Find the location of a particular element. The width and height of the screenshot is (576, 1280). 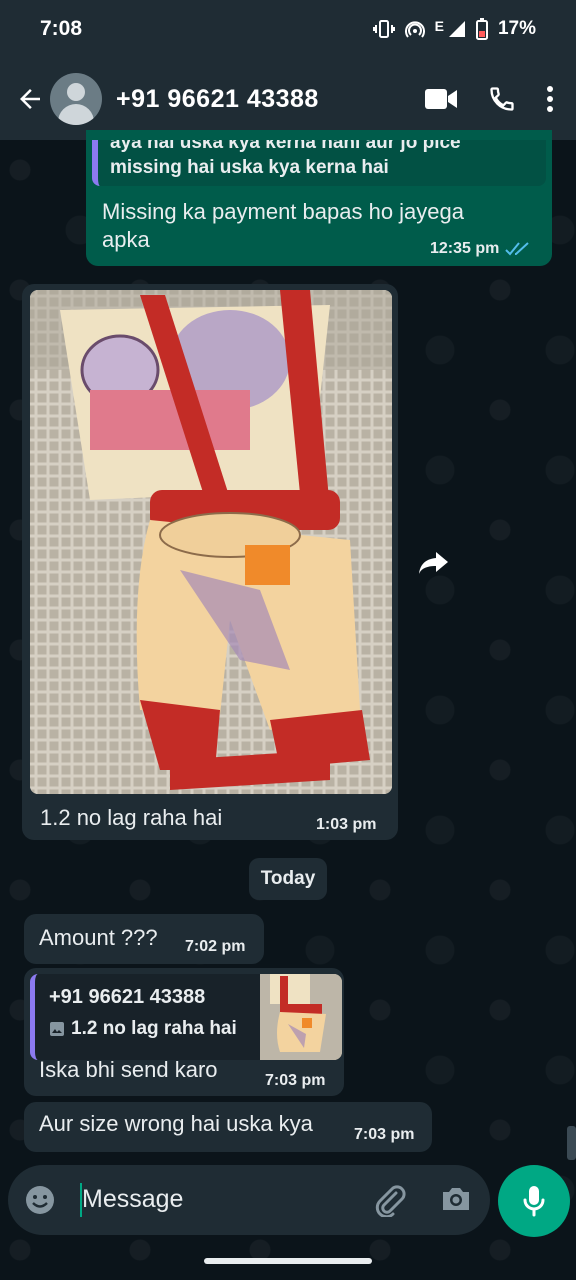

image-caption: 1.2 no lag raha hai is located at coordinates (131, 817).